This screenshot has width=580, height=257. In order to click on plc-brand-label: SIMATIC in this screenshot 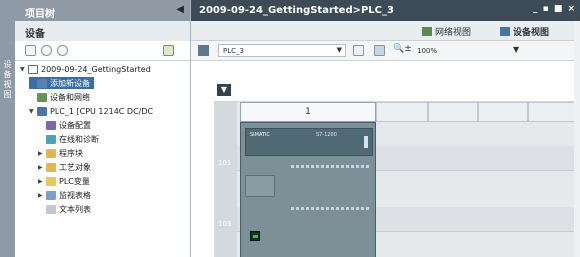, I will do `click(260, 135)`.